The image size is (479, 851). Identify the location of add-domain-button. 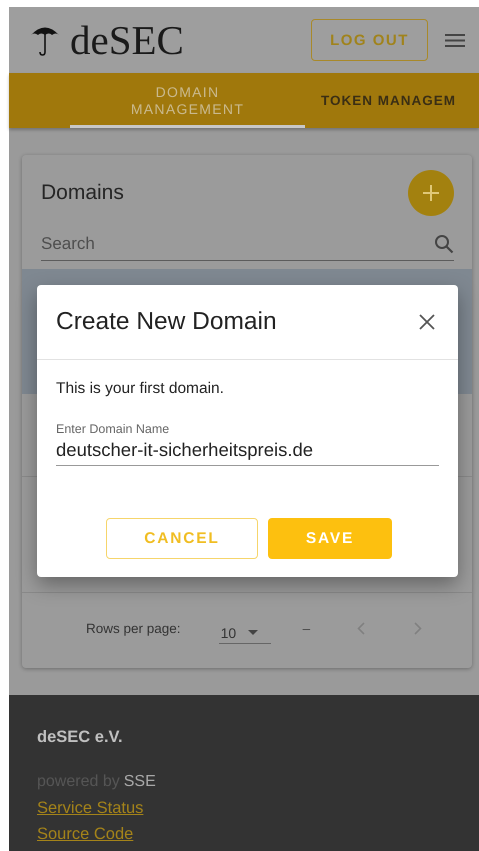
(431, 193).